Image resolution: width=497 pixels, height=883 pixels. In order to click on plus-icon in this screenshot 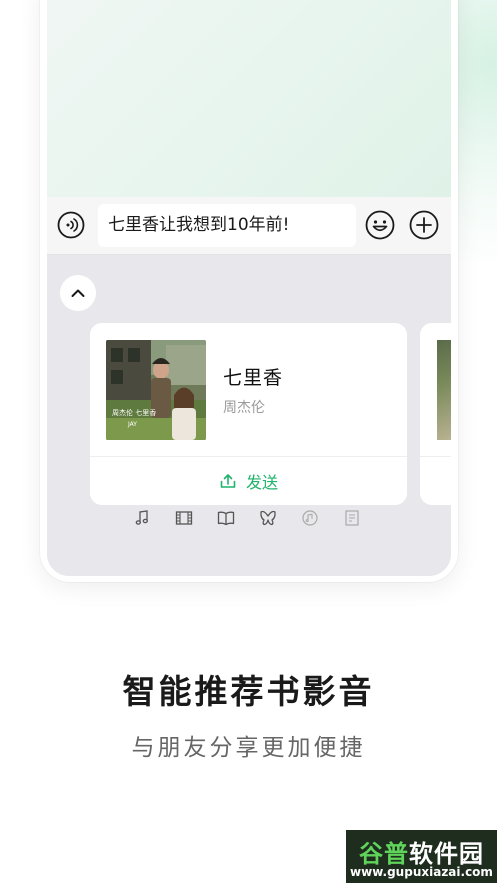, I will do `click(424, 225)`.